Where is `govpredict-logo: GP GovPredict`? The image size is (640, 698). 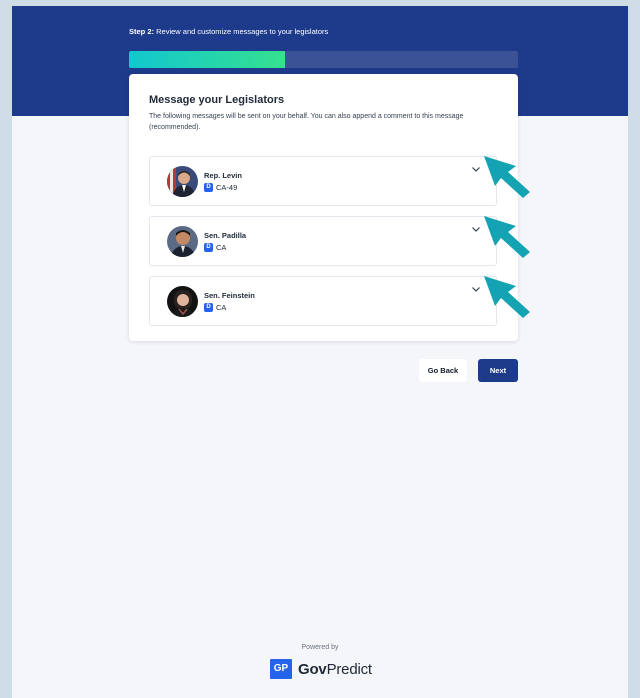
govpredict-logo: GP GovPredict is located at coordinates (321, 669).